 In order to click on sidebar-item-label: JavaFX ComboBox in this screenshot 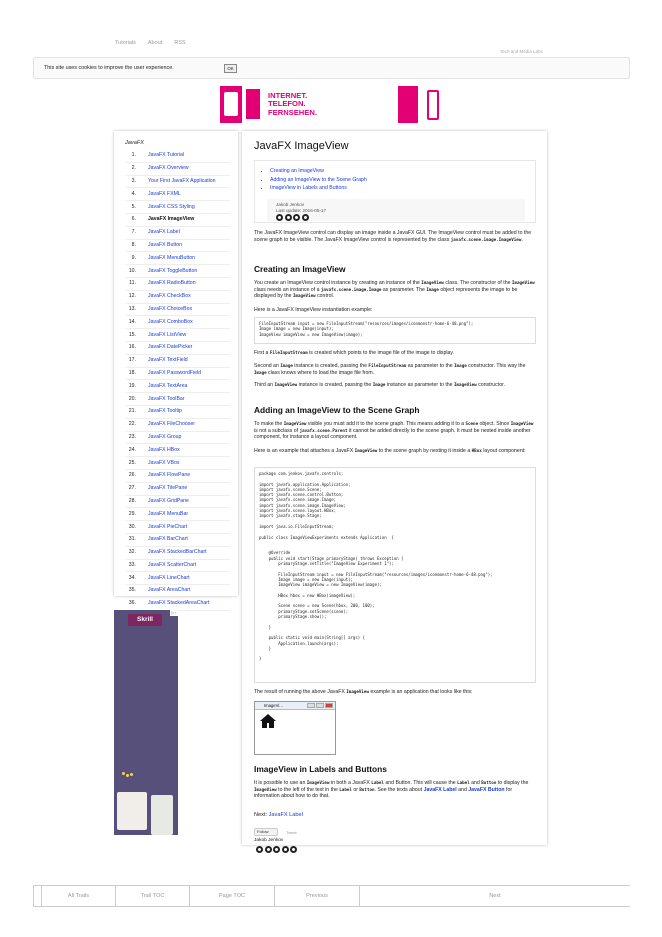, I will do `click(170, 322)`.